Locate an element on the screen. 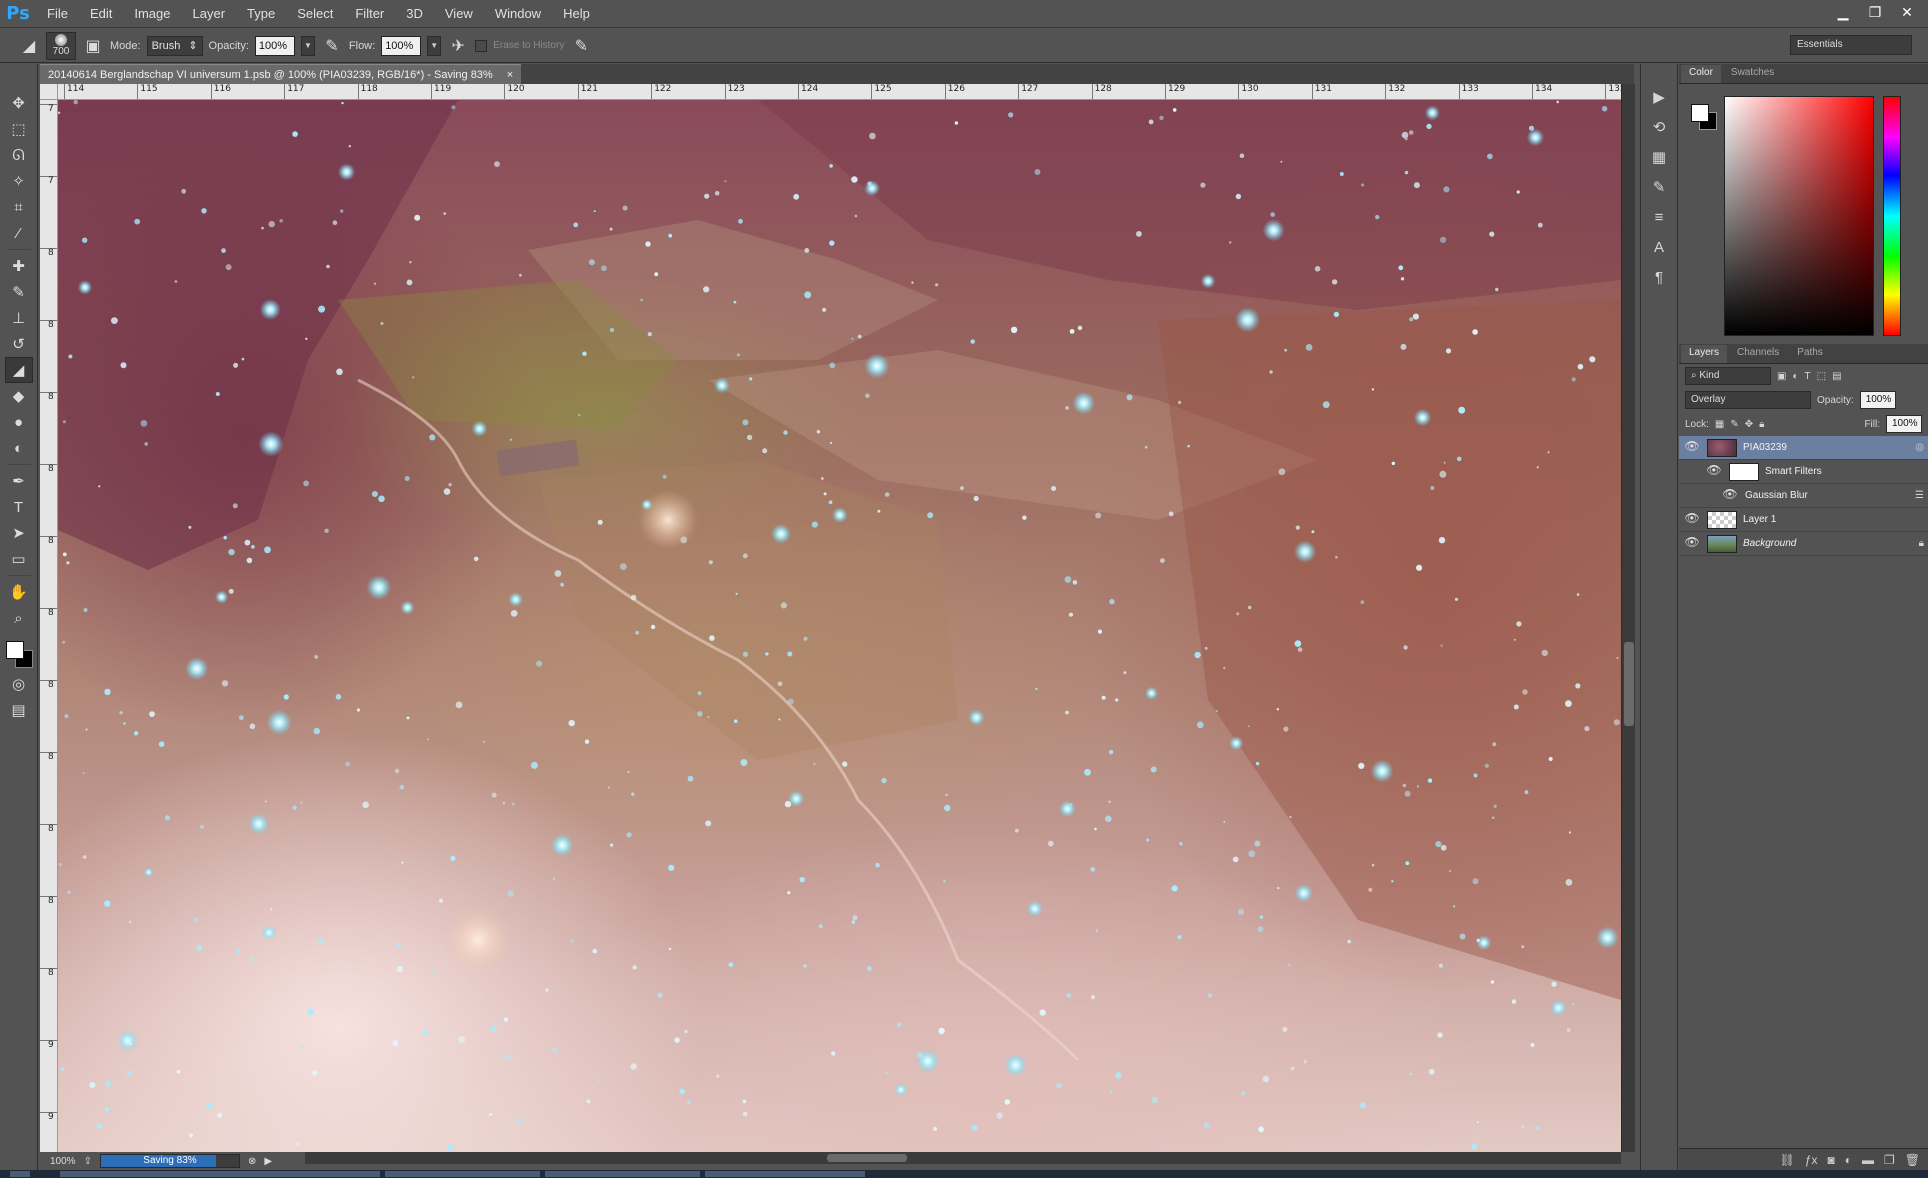  character-panel-icon: A is located at coordinates (1659, 247).